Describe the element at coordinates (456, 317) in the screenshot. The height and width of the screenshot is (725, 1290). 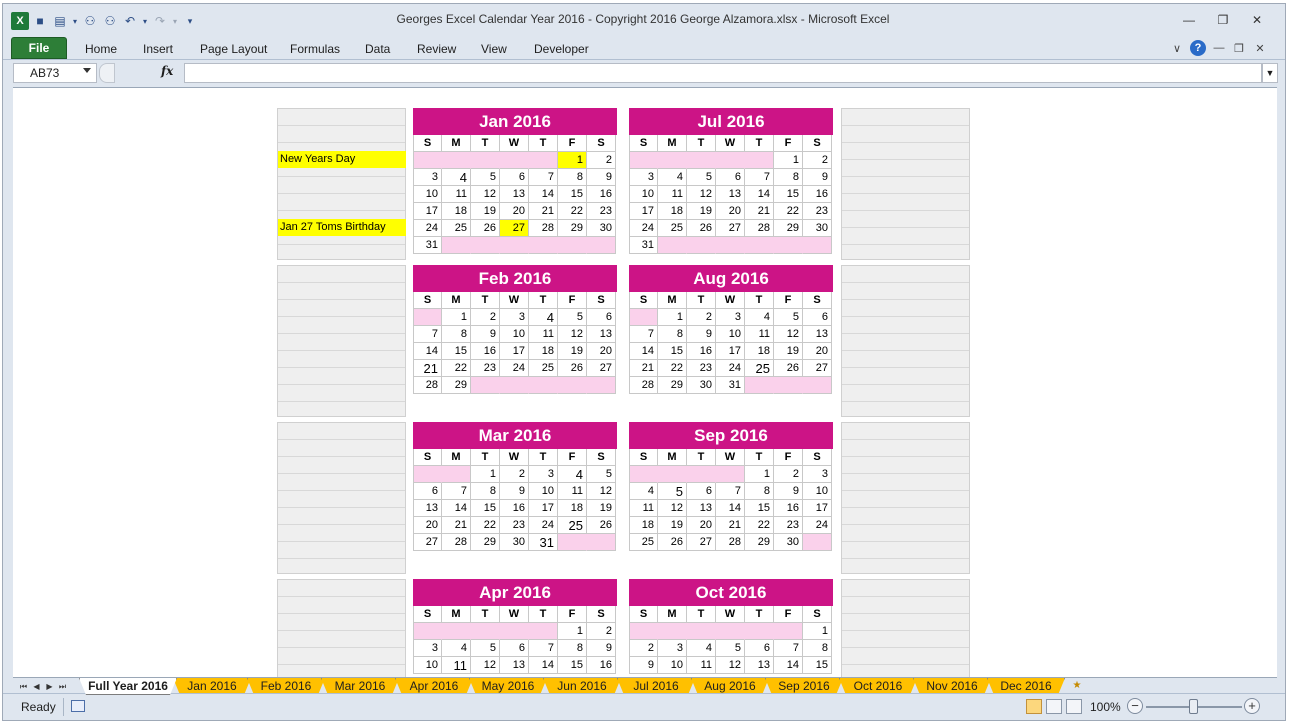
I see `day-cell: 1` at that location.